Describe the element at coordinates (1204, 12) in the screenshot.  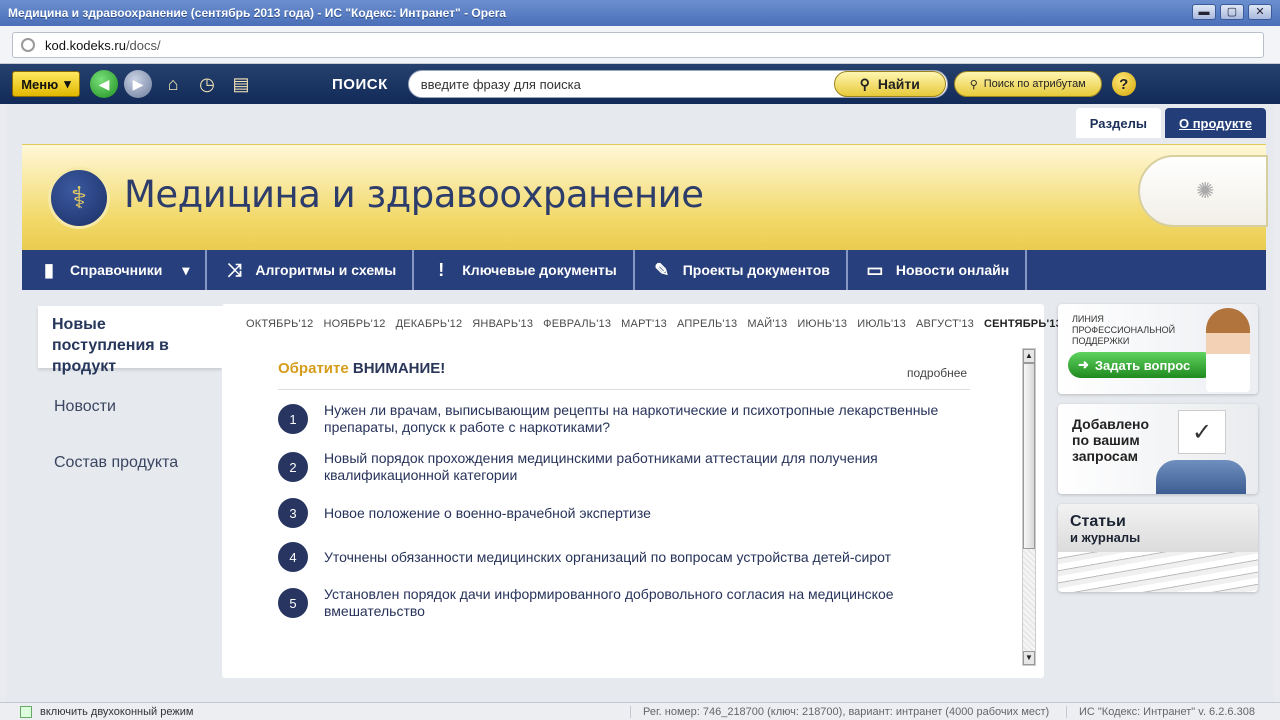
I see `minimize-button: ▬` at that location.